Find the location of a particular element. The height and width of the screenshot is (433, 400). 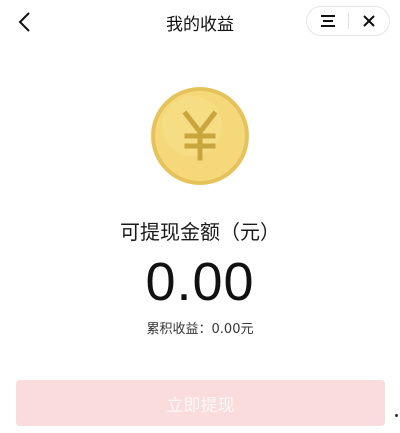

menu-icon is located at coordinates (327, 21).